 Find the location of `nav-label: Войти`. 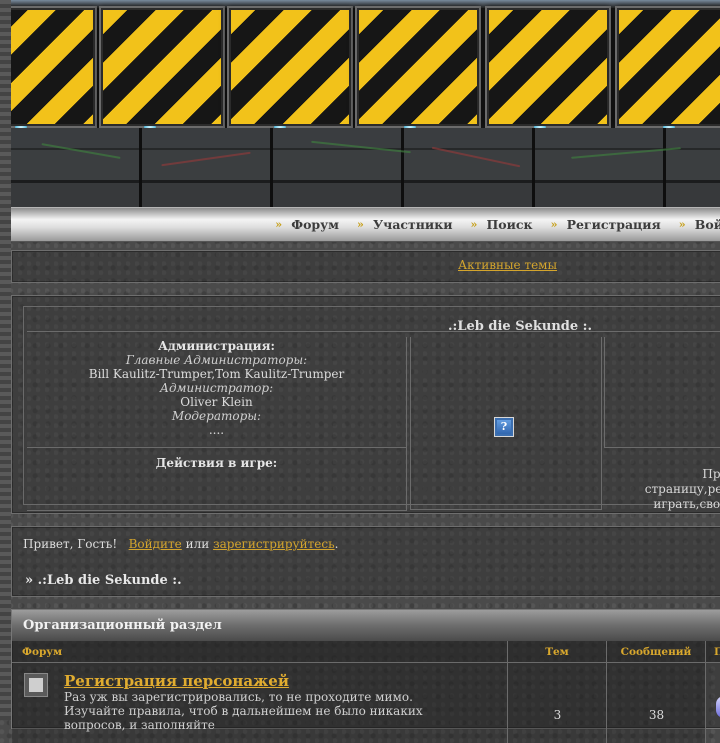

nav-label: Войти is located at coordinates (707, 224).